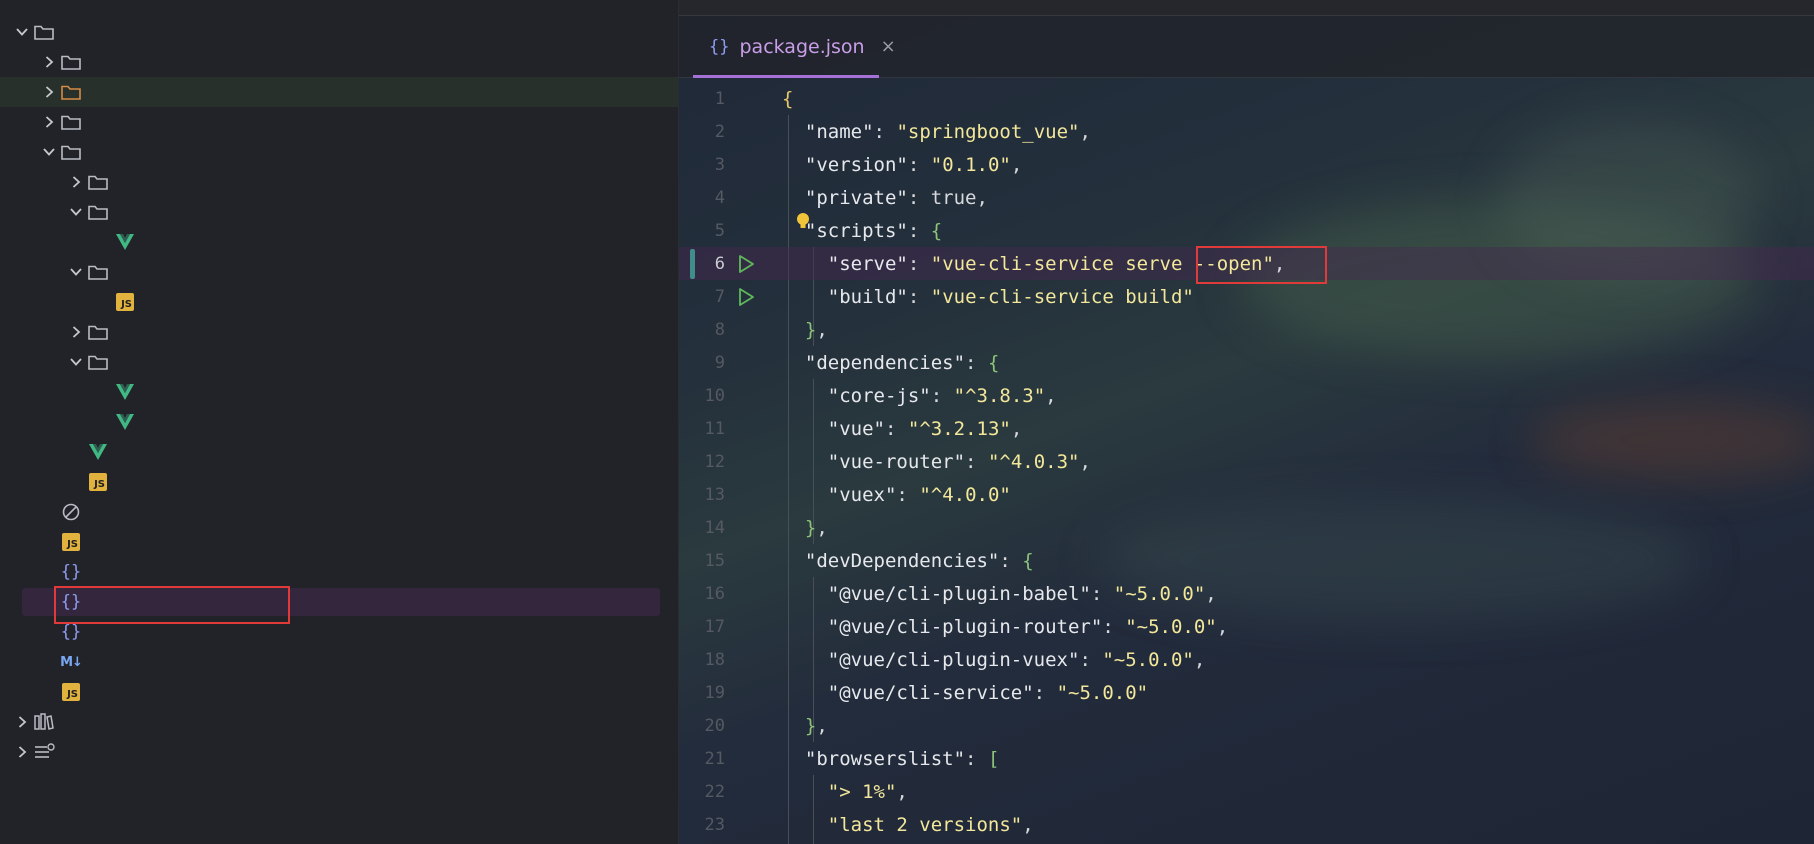 The height and width of the screenshot is (844, 1814). I want to click on code-text: "@vue/cli-plugin-babel": "~5.0.0",, so click(1022, 593).